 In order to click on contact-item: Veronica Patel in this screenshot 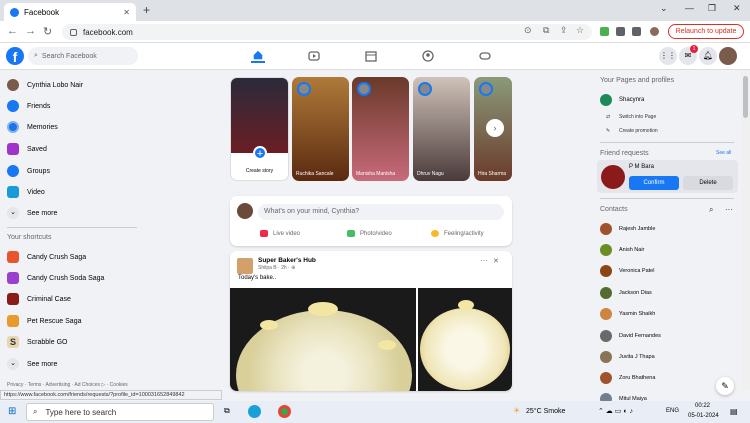, I will do `click(627, 271)`.